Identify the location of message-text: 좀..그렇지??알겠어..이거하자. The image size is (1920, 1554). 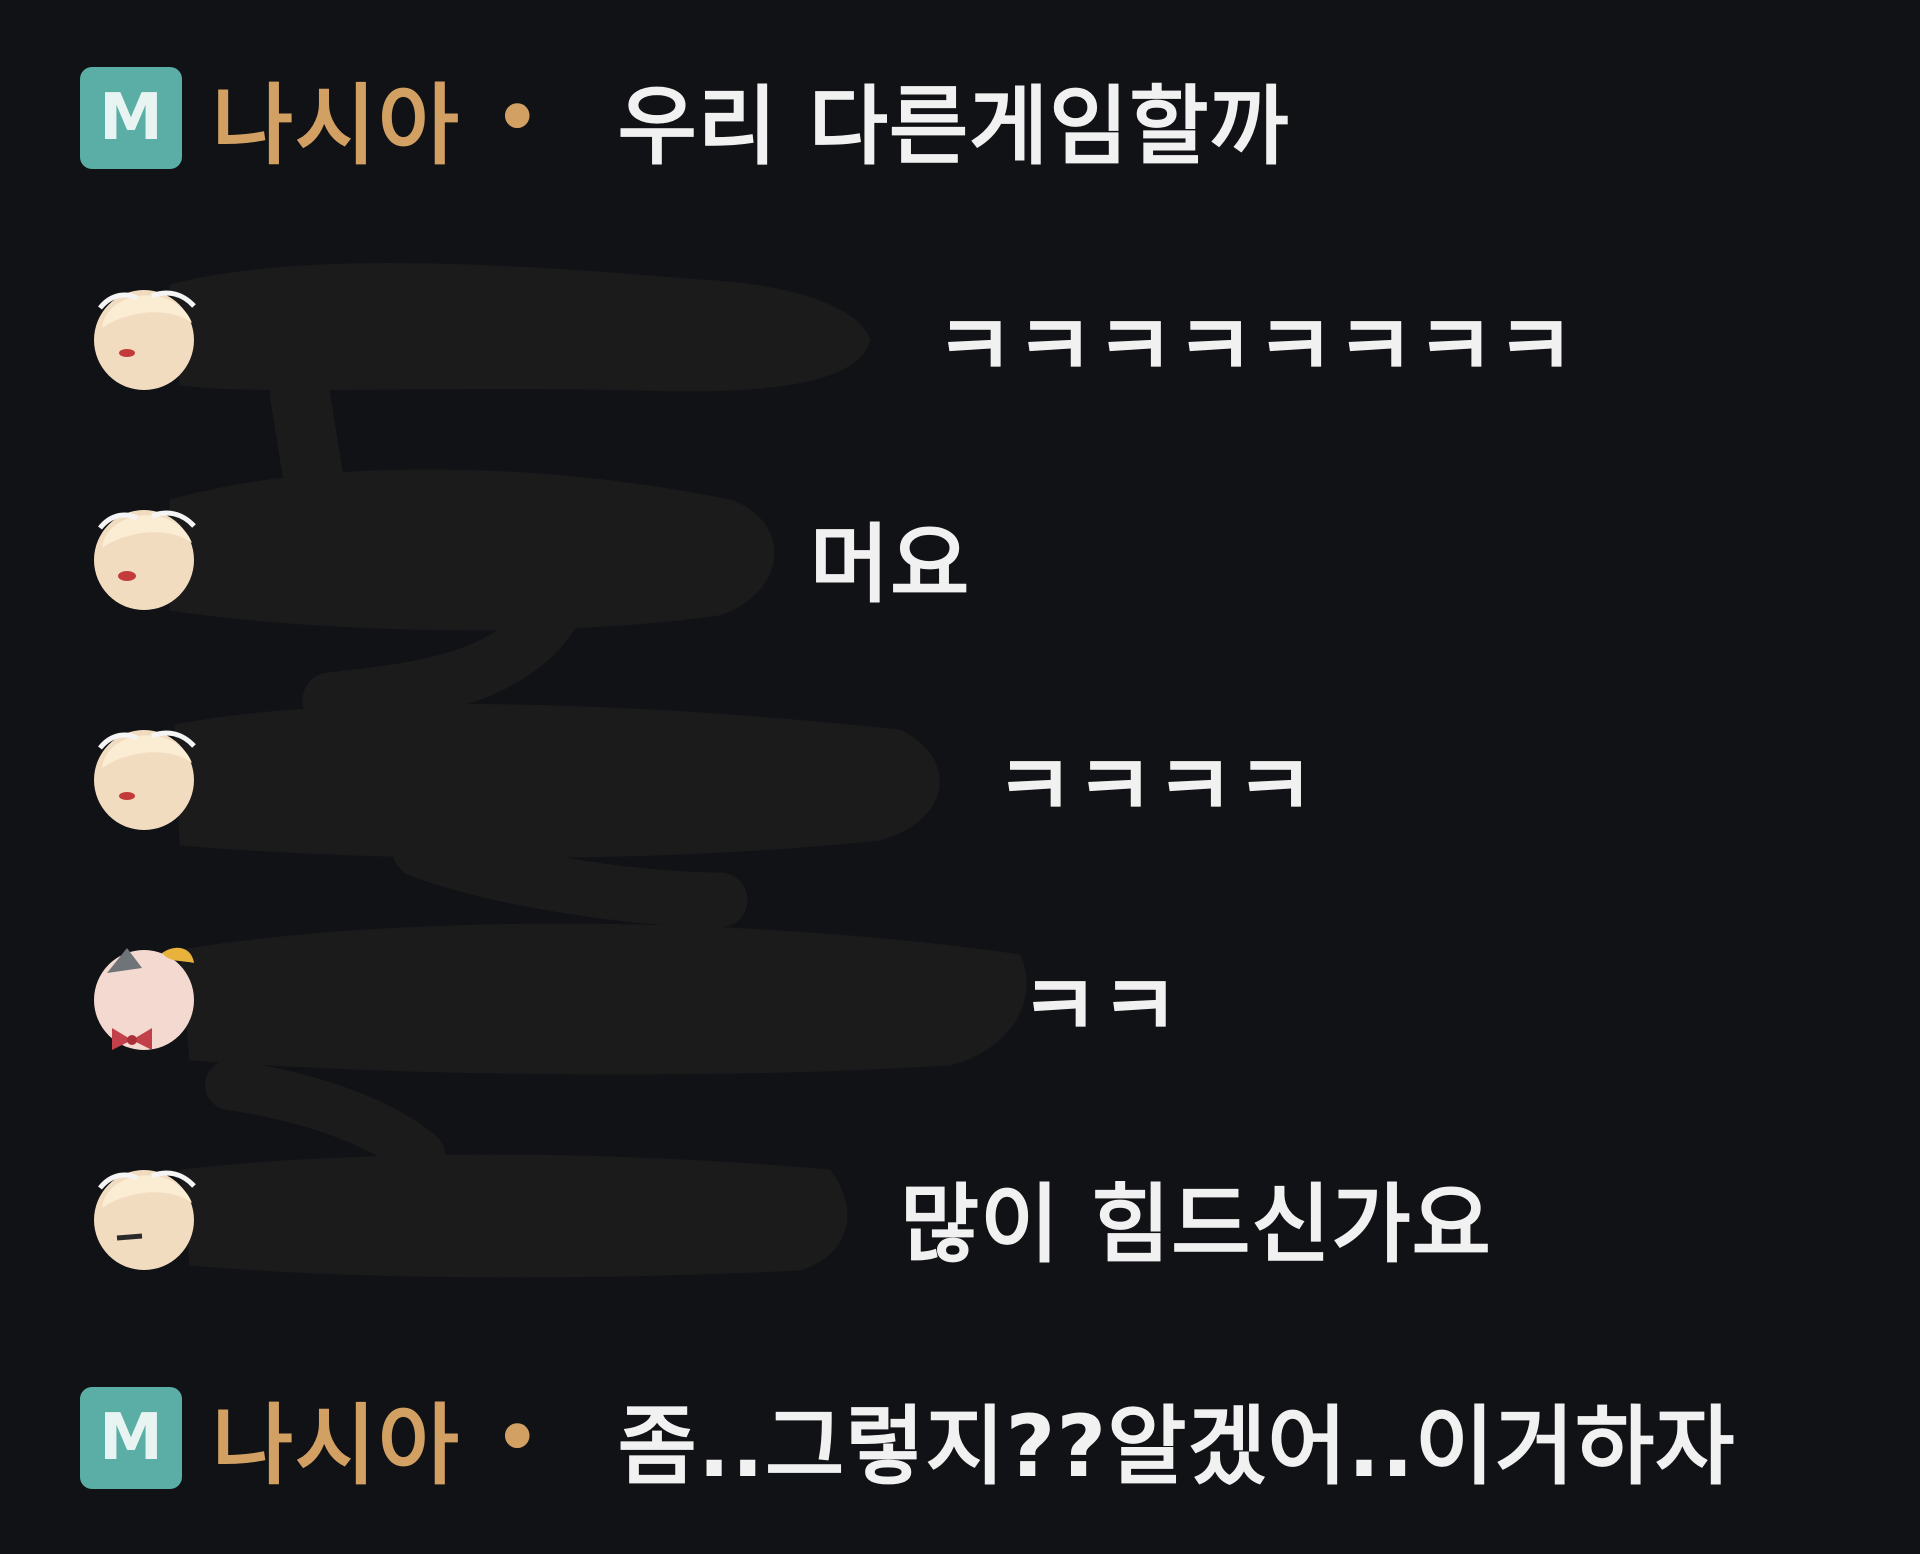
(1176, 1446).